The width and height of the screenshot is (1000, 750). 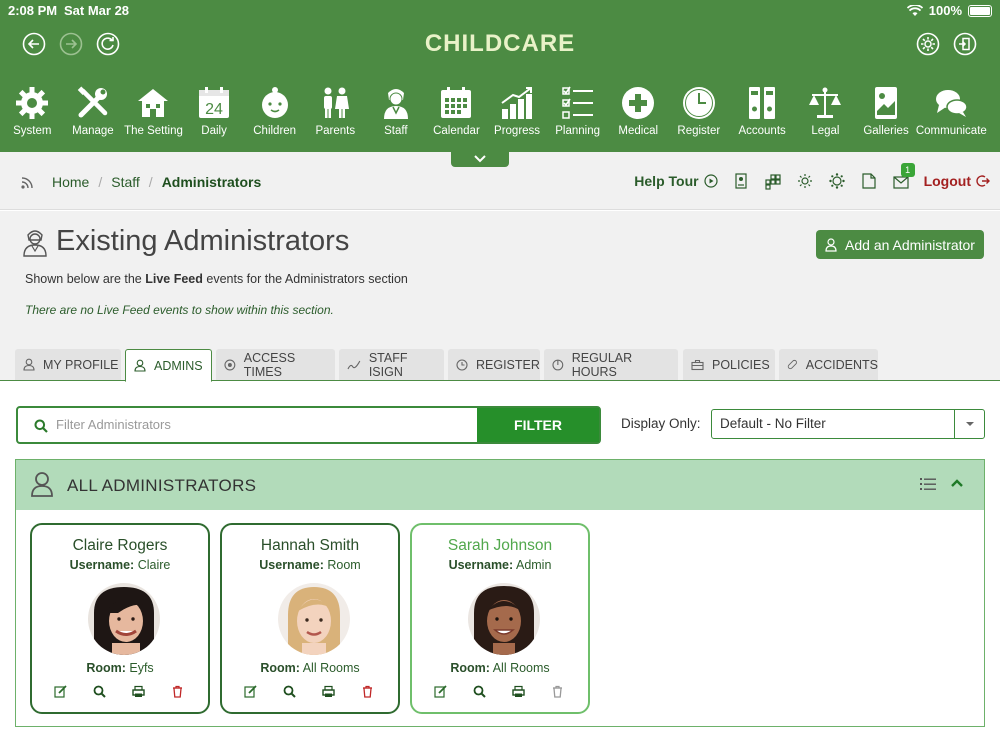 I want to click on checklist-icon, so click(x=577, y=102).